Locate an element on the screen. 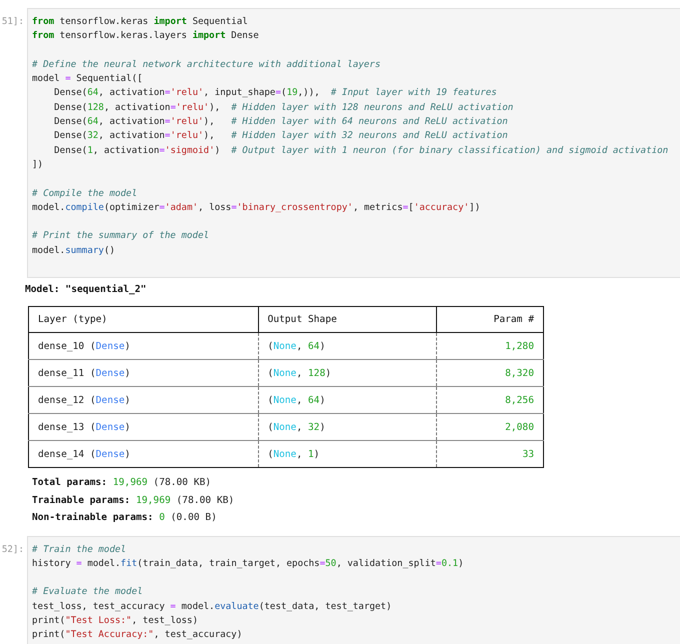 The width and height of the screenshot is (680, 644). table-cell: dense_11 (Dense) is located at coordinates (143, 373).